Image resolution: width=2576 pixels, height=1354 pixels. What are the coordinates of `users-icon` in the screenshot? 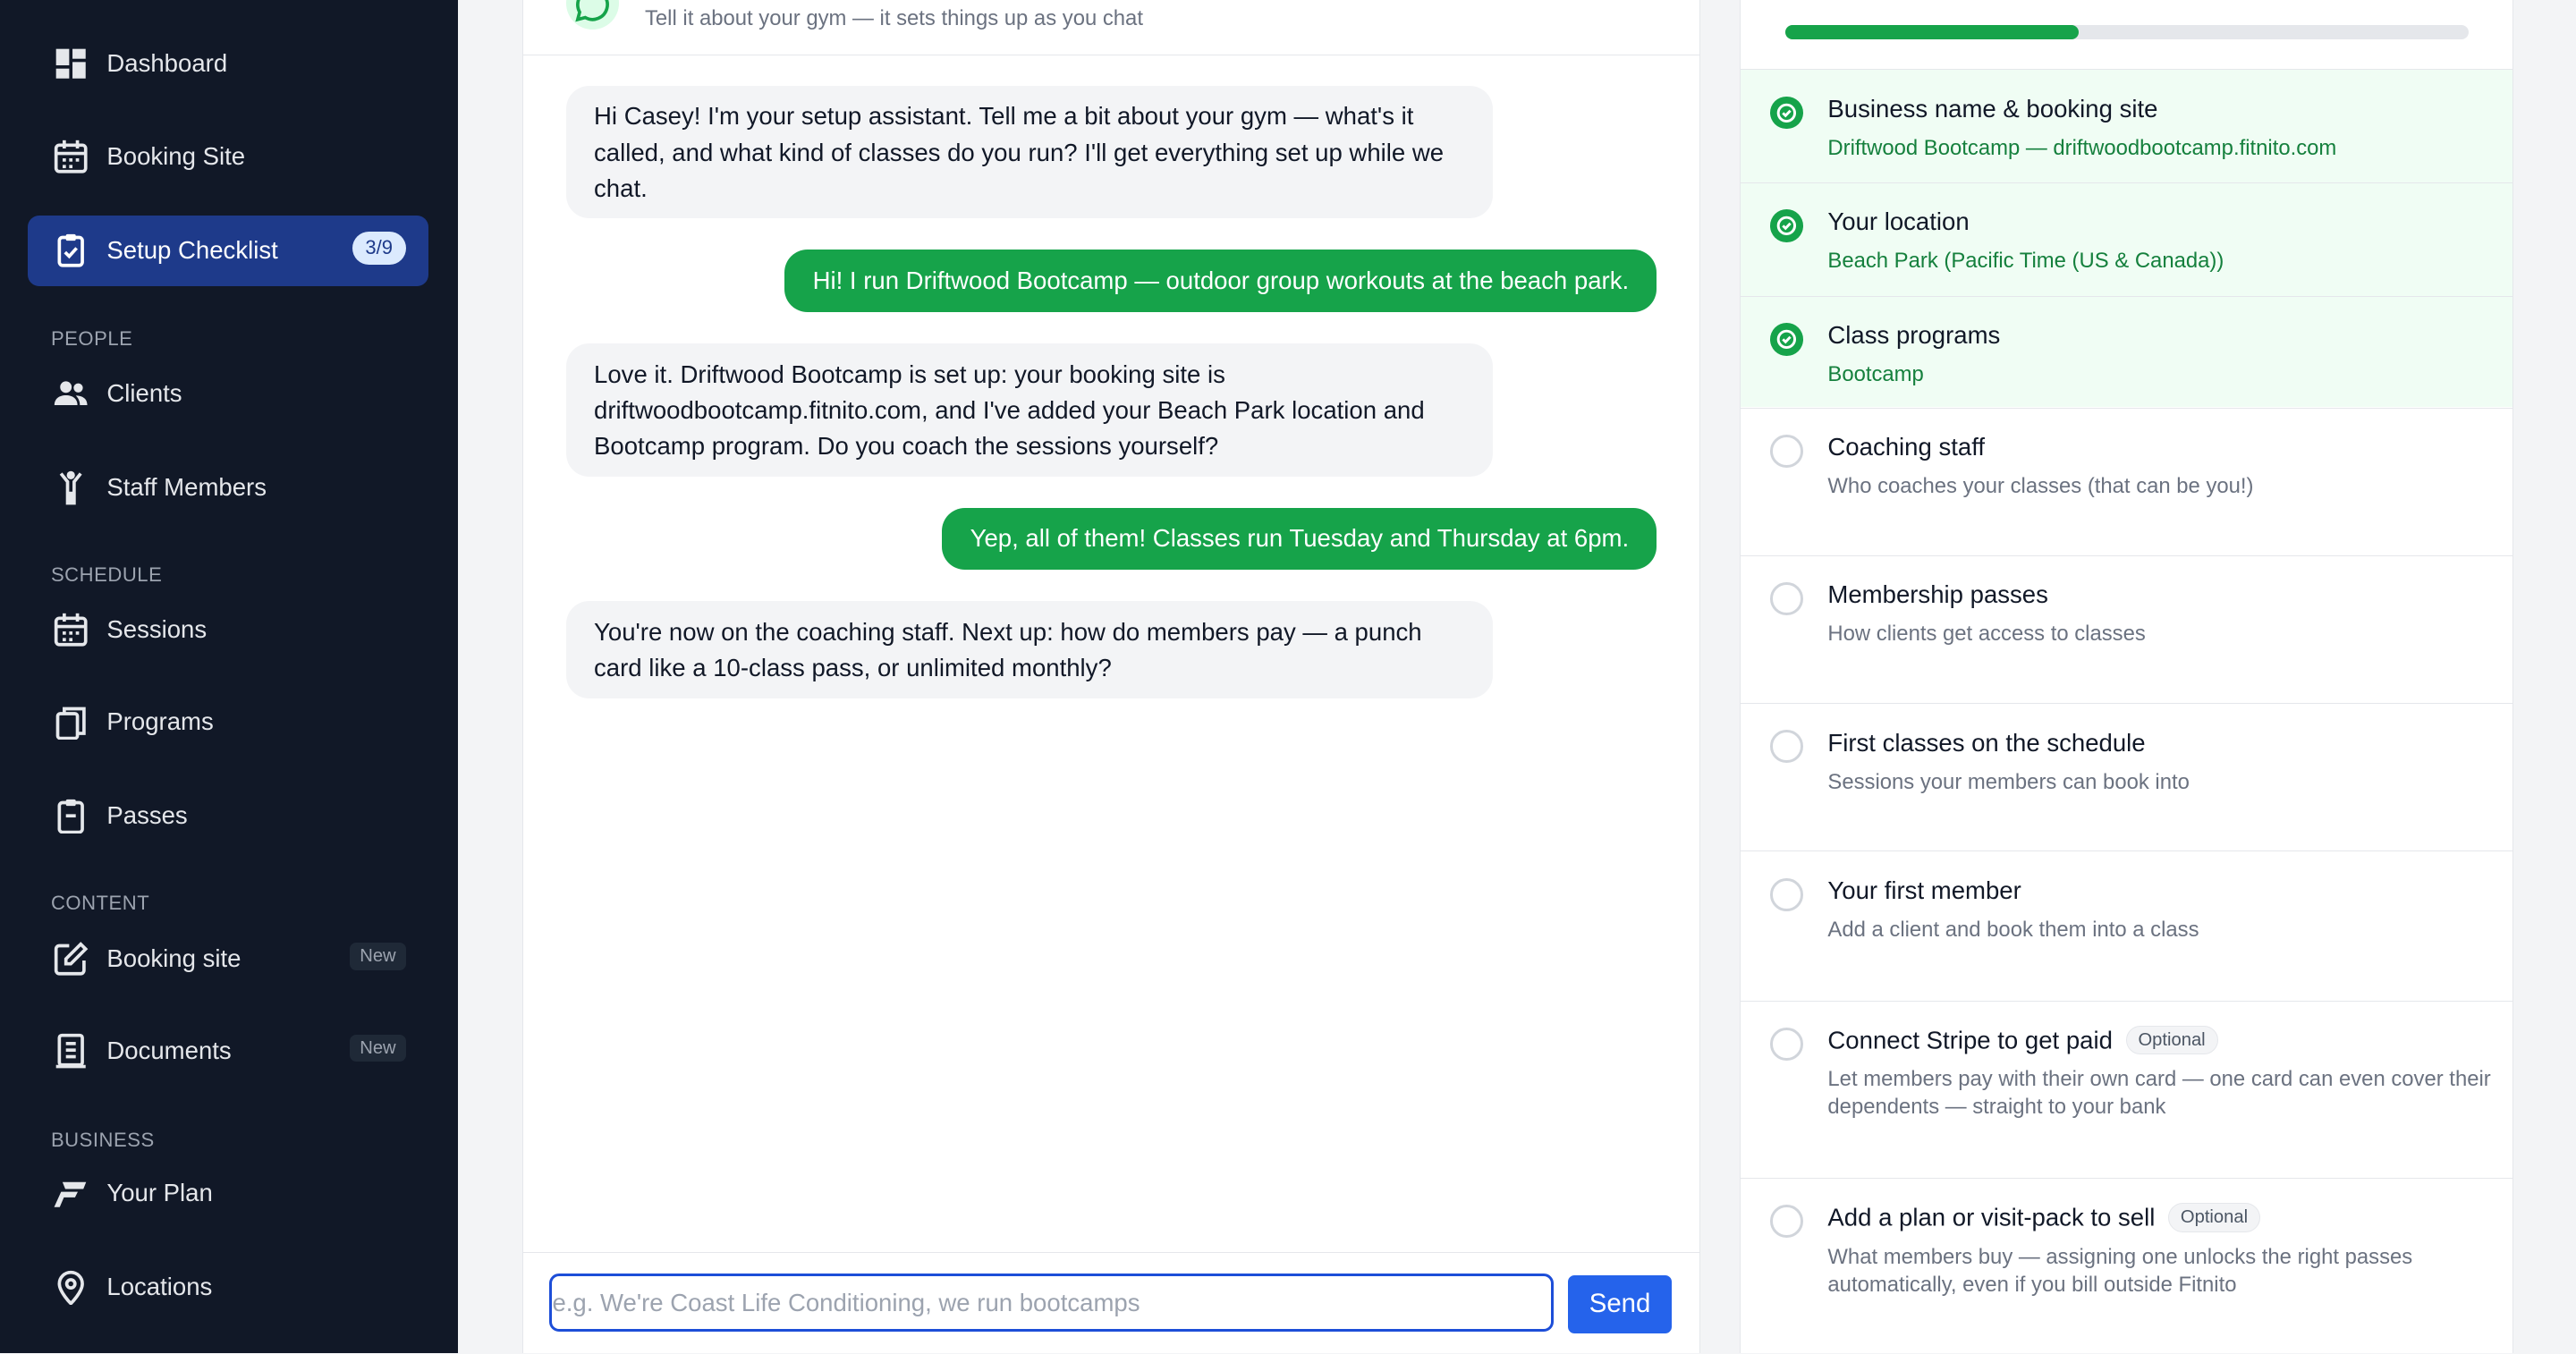 It's located at (71, 393).